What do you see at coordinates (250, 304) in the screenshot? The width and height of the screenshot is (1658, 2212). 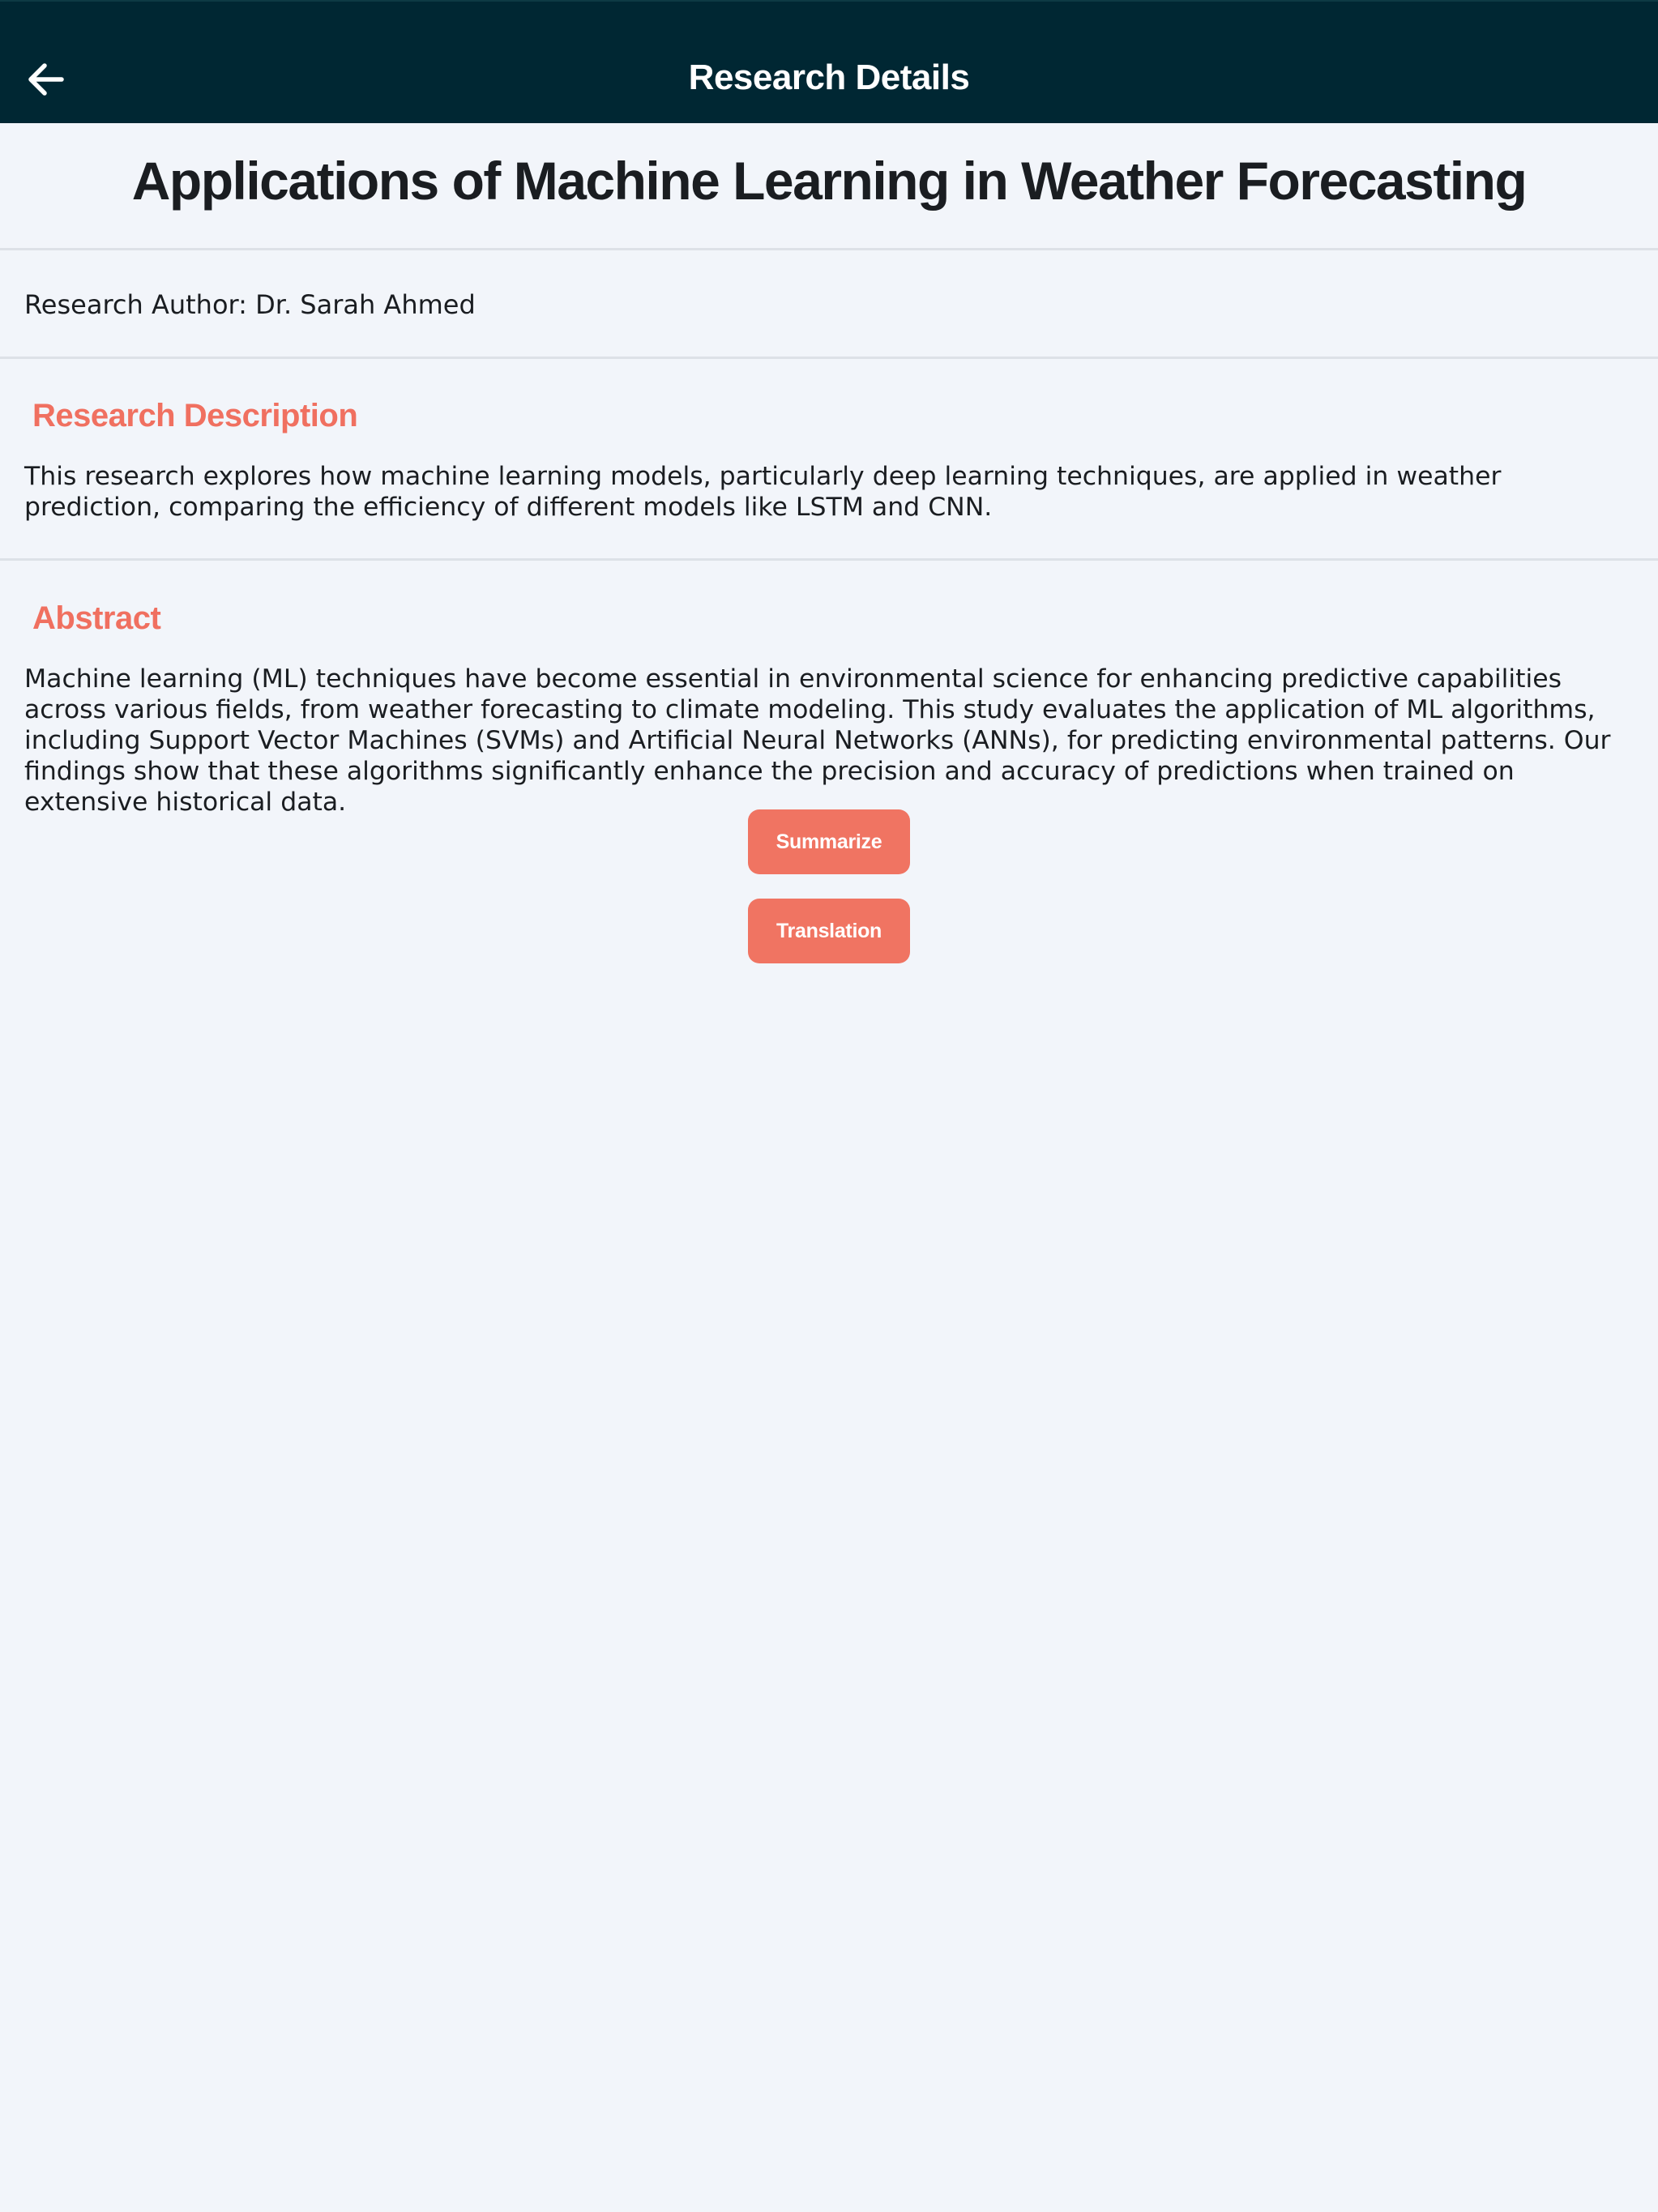 I see `research-author: Research Author: Dr. Sarah Ahmed` at bounding box center [250, 304].